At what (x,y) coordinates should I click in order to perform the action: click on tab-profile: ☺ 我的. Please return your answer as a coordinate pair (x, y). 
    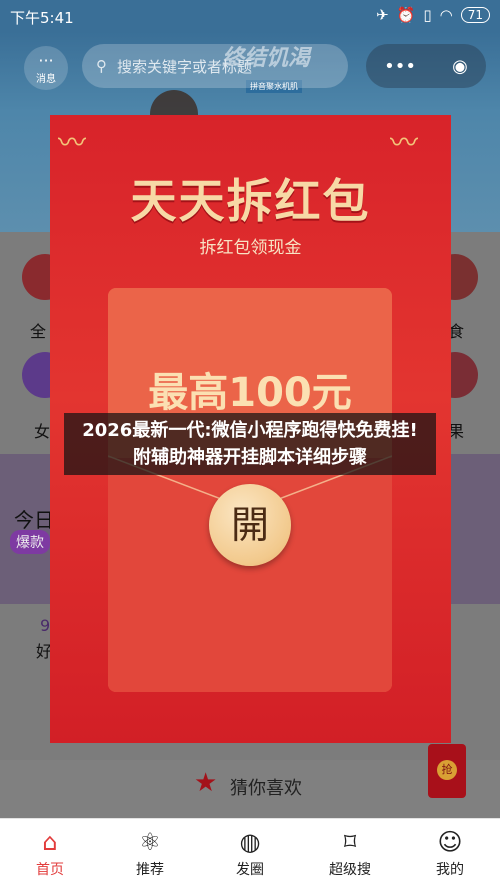
    Looking at the image, I should click on (450, 853).